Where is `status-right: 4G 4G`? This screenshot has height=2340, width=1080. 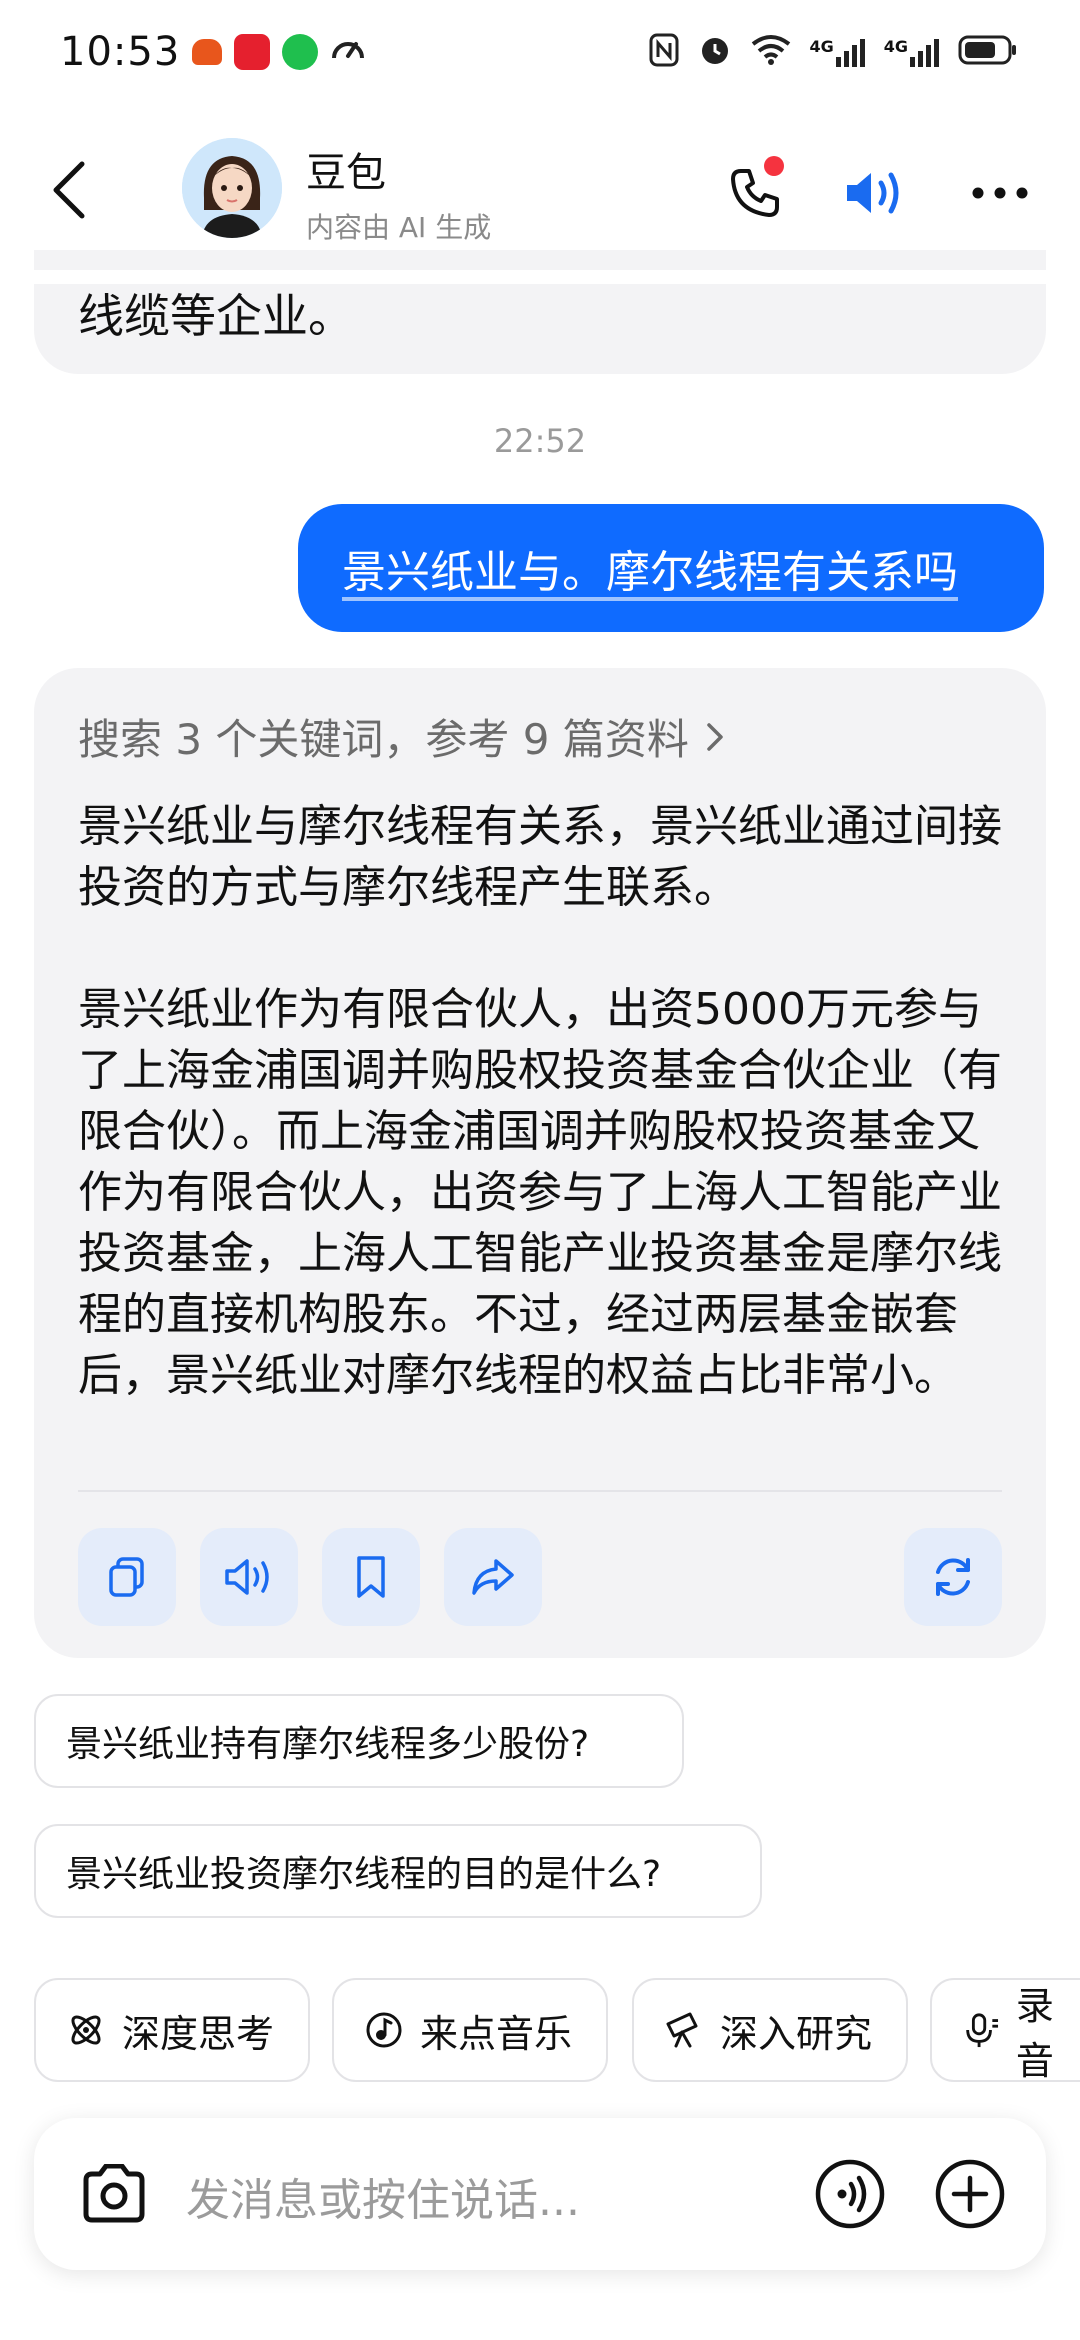 status-right: 4G 4G is located at coordinates (833, 52).